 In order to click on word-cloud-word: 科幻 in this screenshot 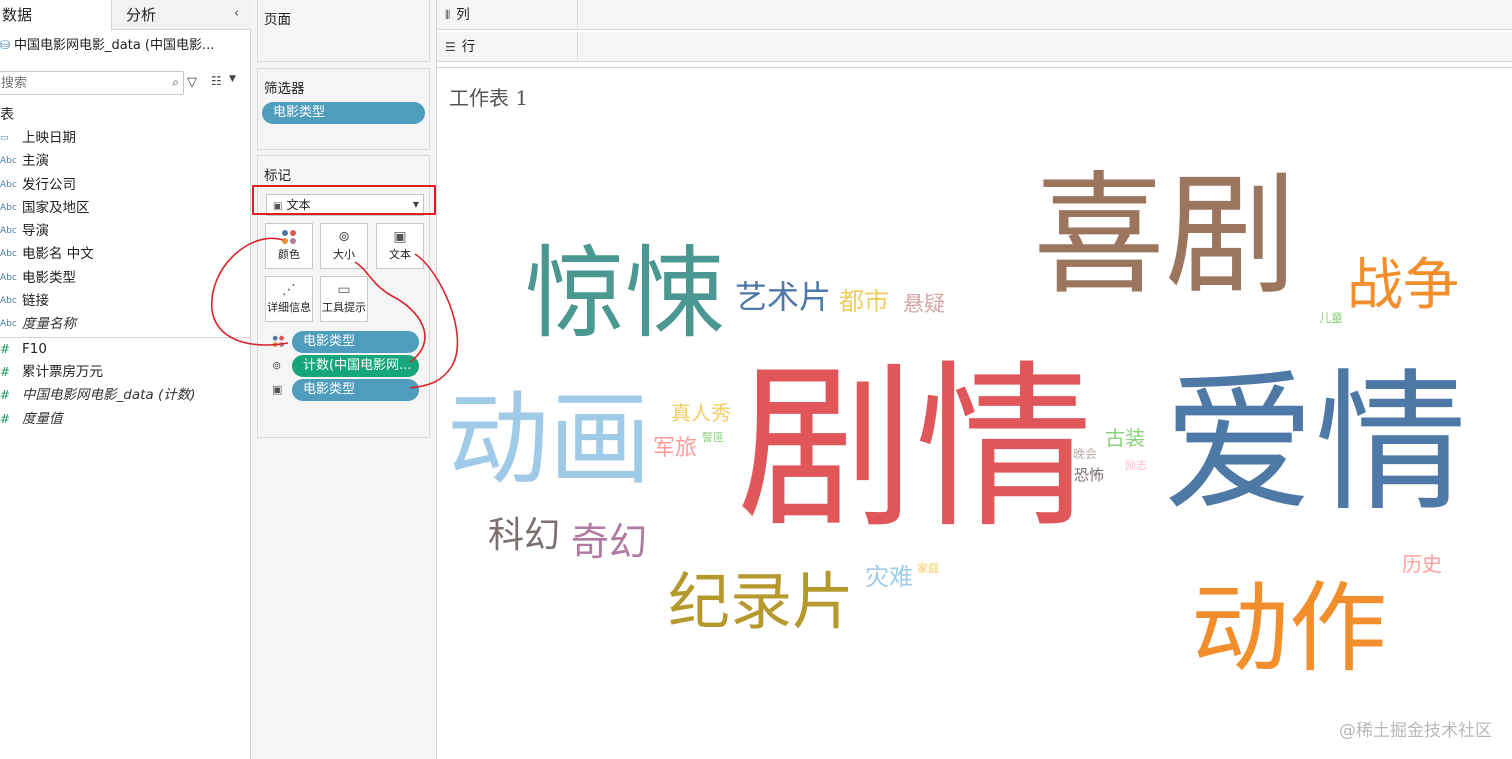, I will do `click(524, 536)`.